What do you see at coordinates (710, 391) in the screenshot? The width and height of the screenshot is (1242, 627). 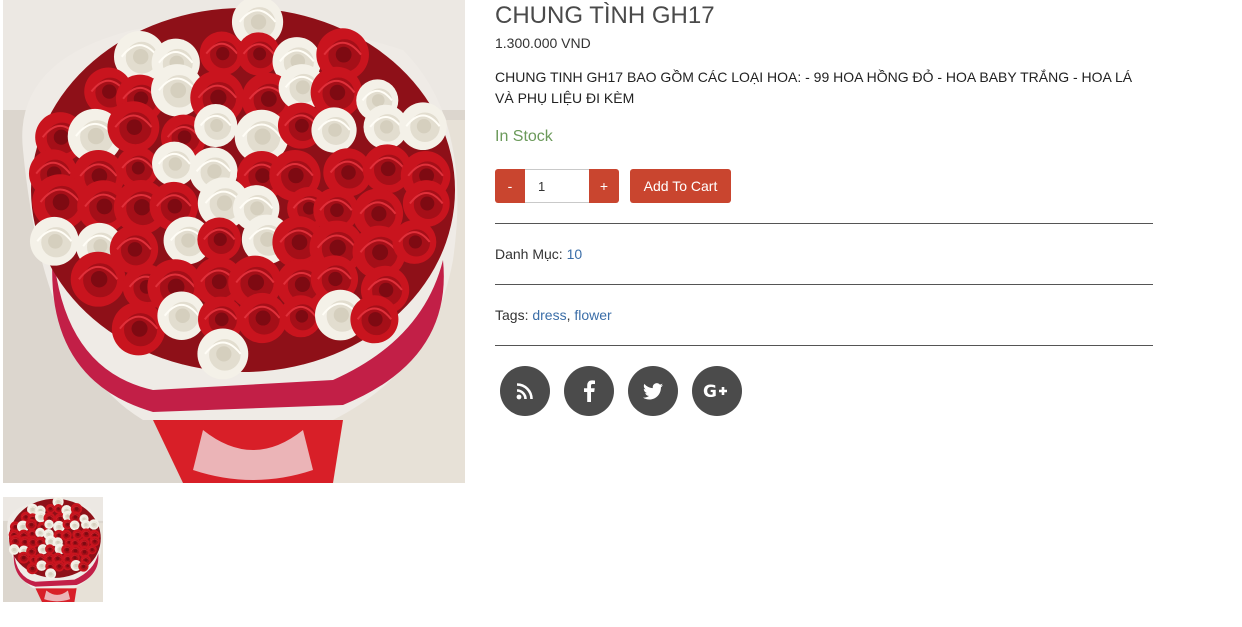 I see `svg-text: G` at bounding box center [710, 391].